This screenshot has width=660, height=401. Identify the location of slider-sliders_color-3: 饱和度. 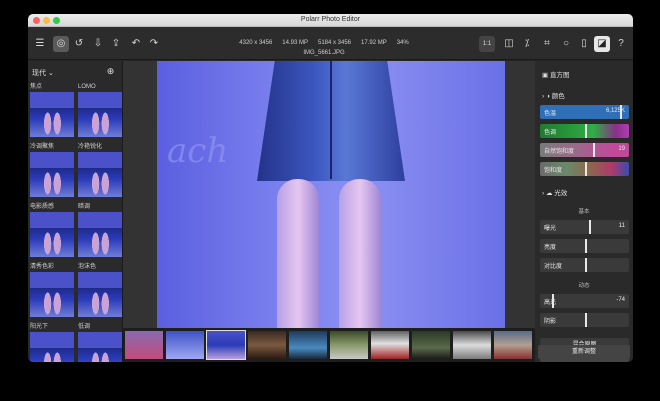
(584, 169).